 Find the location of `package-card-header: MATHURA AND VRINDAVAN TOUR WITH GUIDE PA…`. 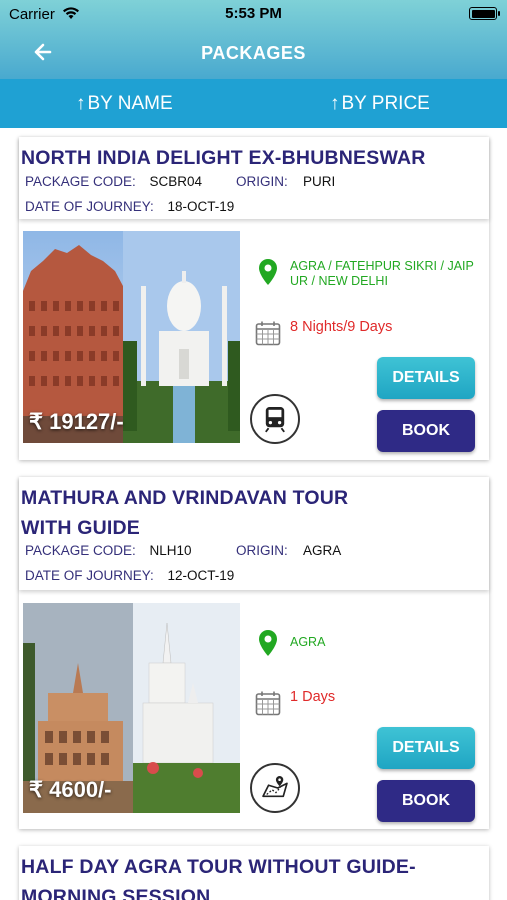

package-card-header: MATHURA AND VRINDAVAN TOUR WITH GUIDE PA… is located at coordinates (254, 533).